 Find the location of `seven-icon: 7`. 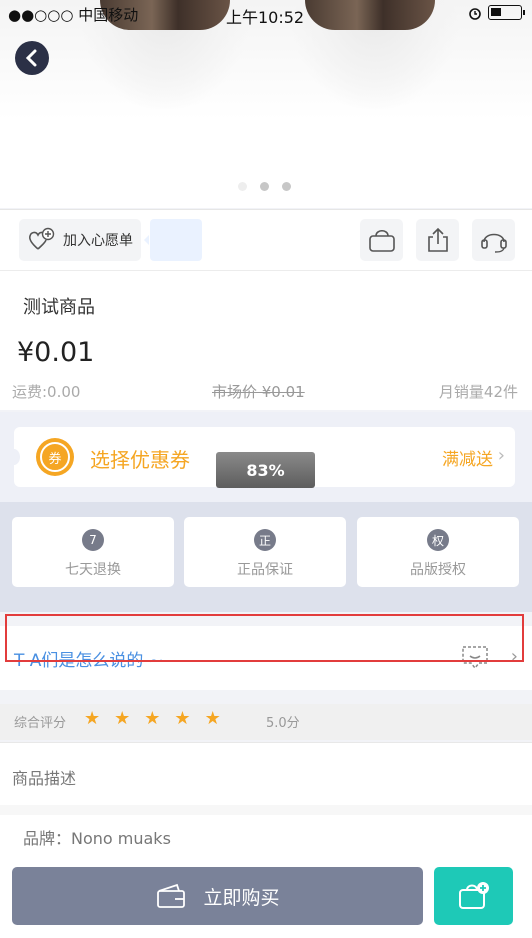

seven-icon: 7 is located at coordinates (93, 540).